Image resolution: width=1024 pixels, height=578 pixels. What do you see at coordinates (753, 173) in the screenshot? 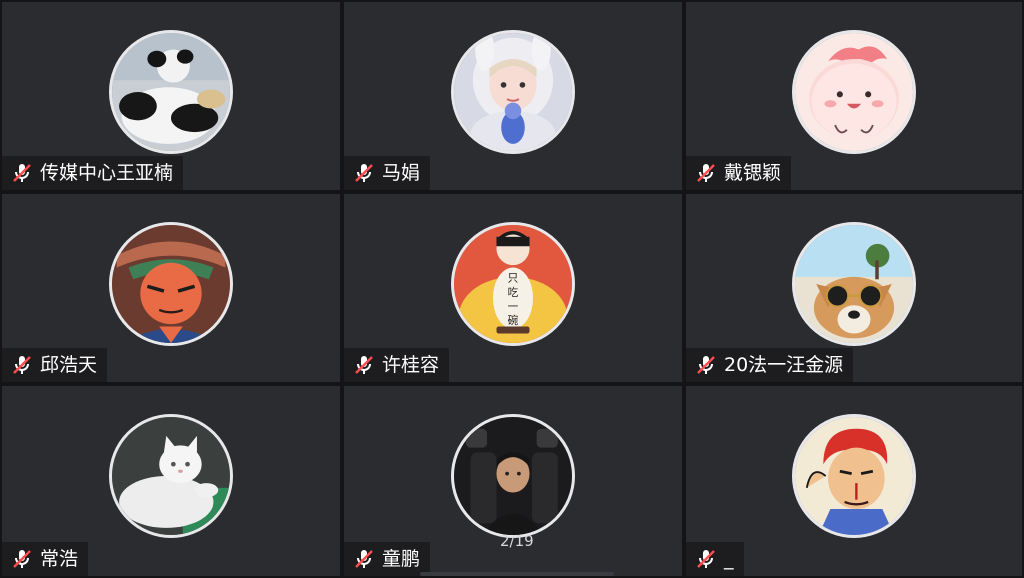
I see `participant-name: 戴锶颖` at bounding box center [753, 173].